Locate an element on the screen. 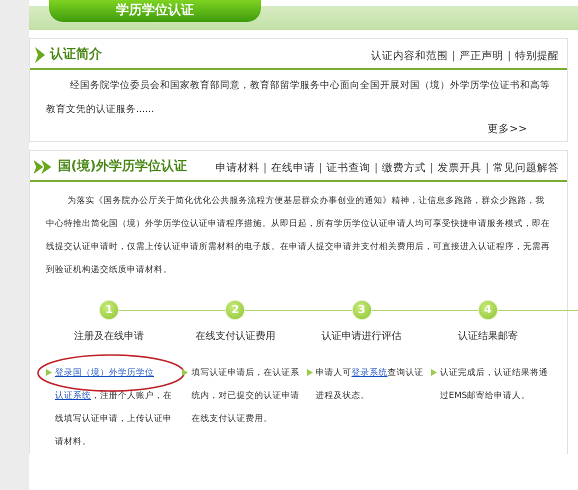  step-number: 1 is located at coordinates (109, 310).